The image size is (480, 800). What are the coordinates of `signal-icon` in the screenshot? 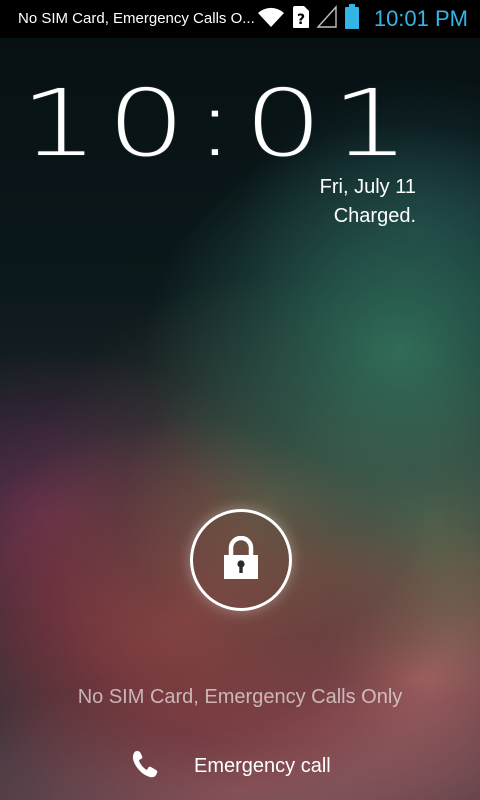 It's located at (327, 19).